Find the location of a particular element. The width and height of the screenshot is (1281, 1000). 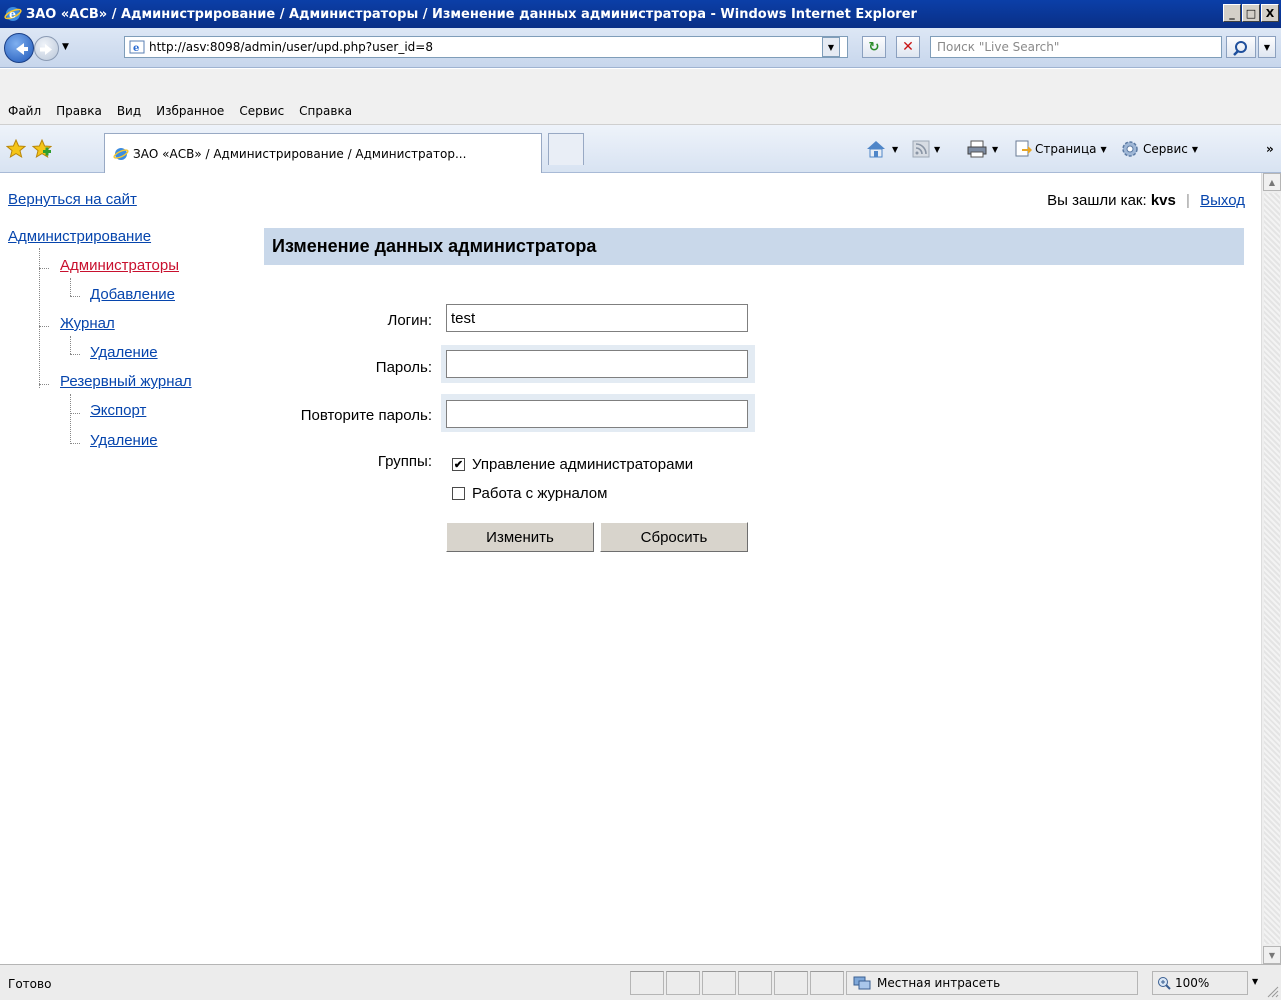

tree-link-backup-journal: Резервный журнал is located at coordinates (126, 381).